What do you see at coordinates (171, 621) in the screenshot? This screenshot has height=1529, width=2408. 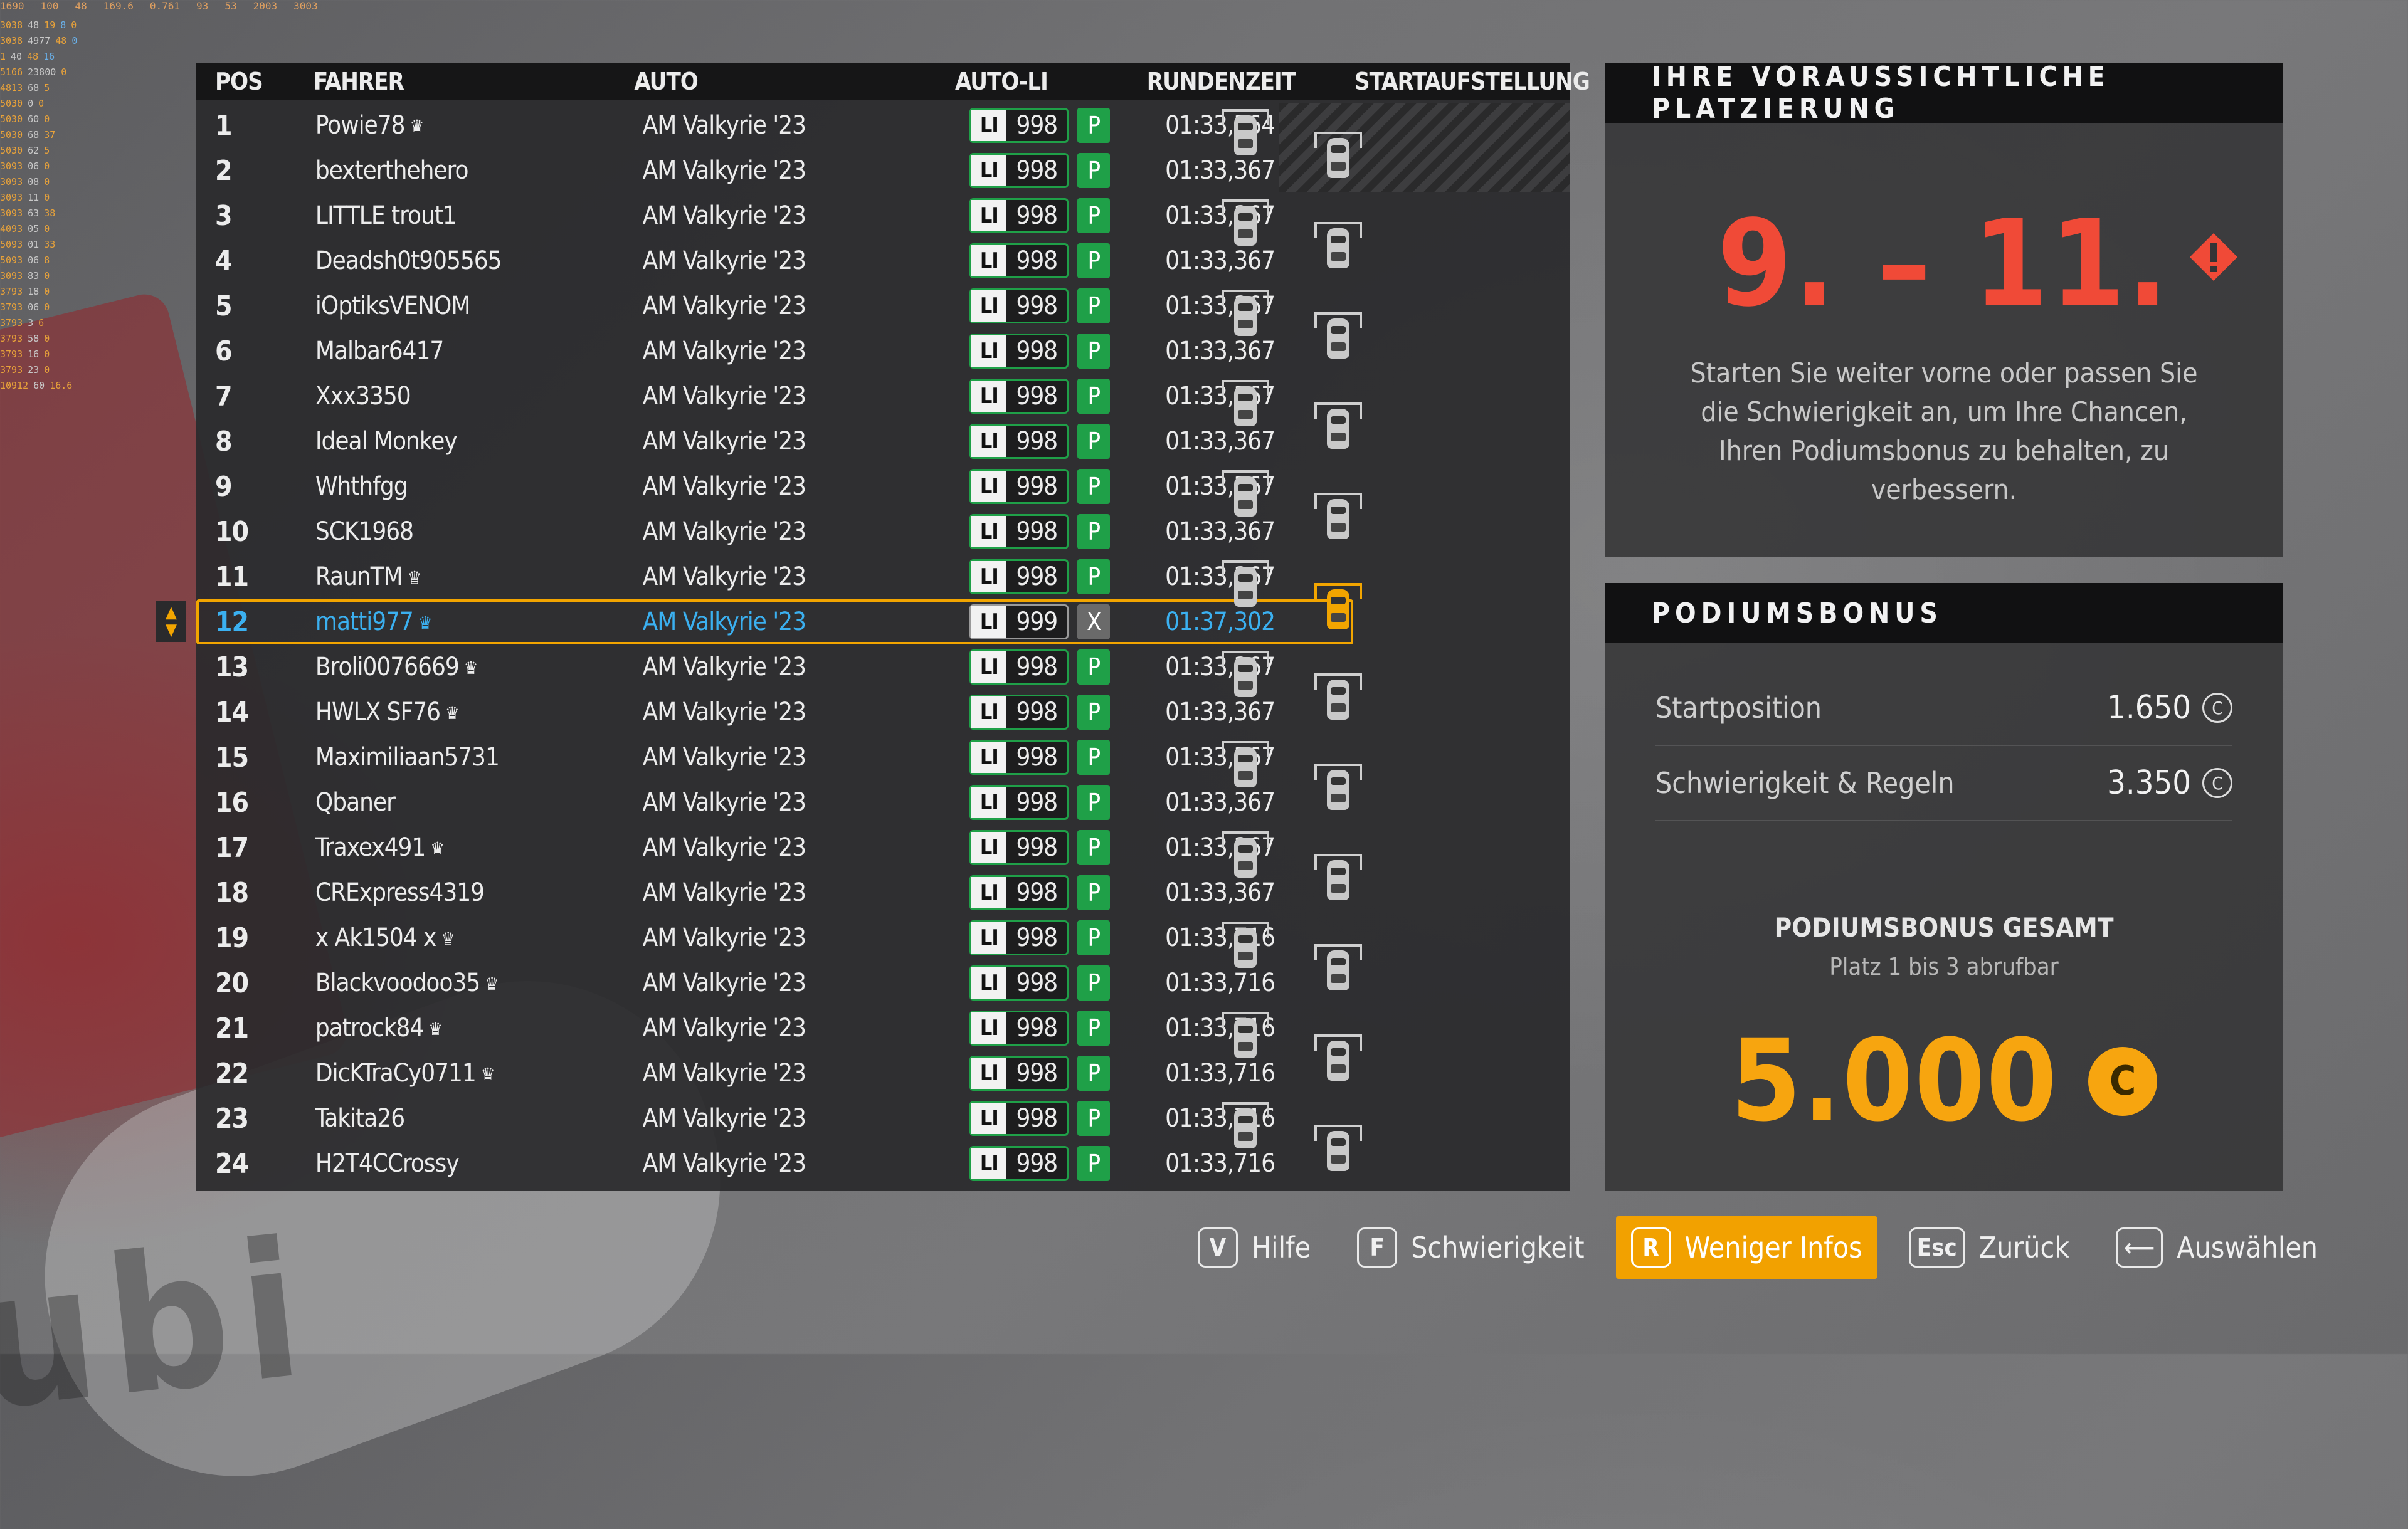 I see `sort-arrows-icon: ▲ ▼` at bounding box center [171, 621].